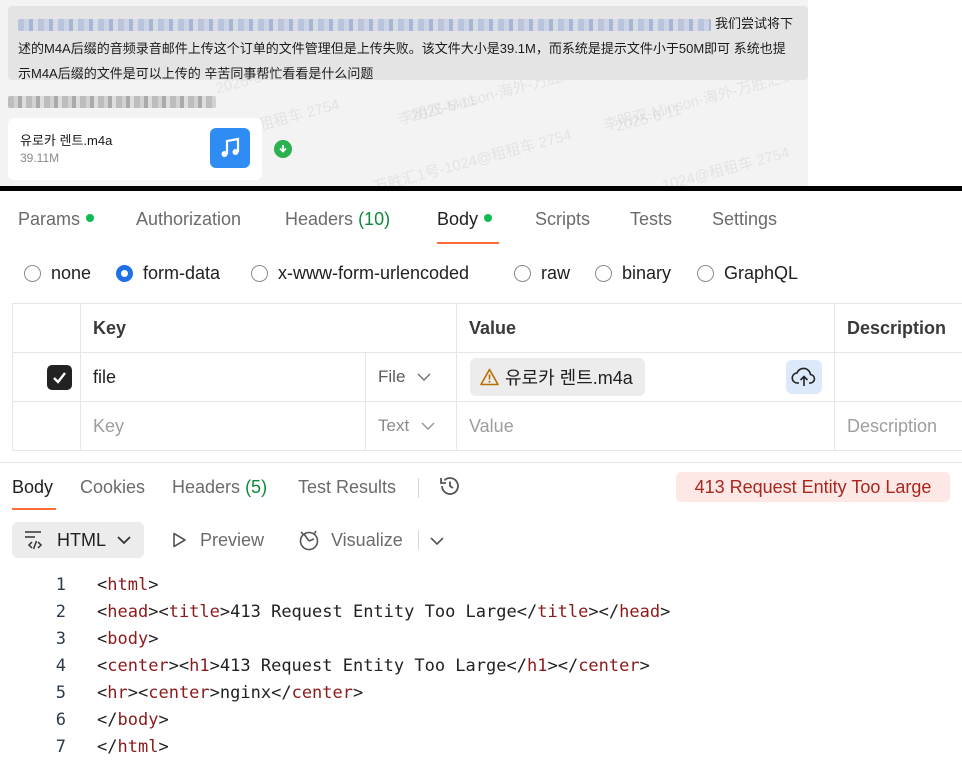 This screenshot has height=771, width=962. I want to click on row-checkbox, so click(59, 377).